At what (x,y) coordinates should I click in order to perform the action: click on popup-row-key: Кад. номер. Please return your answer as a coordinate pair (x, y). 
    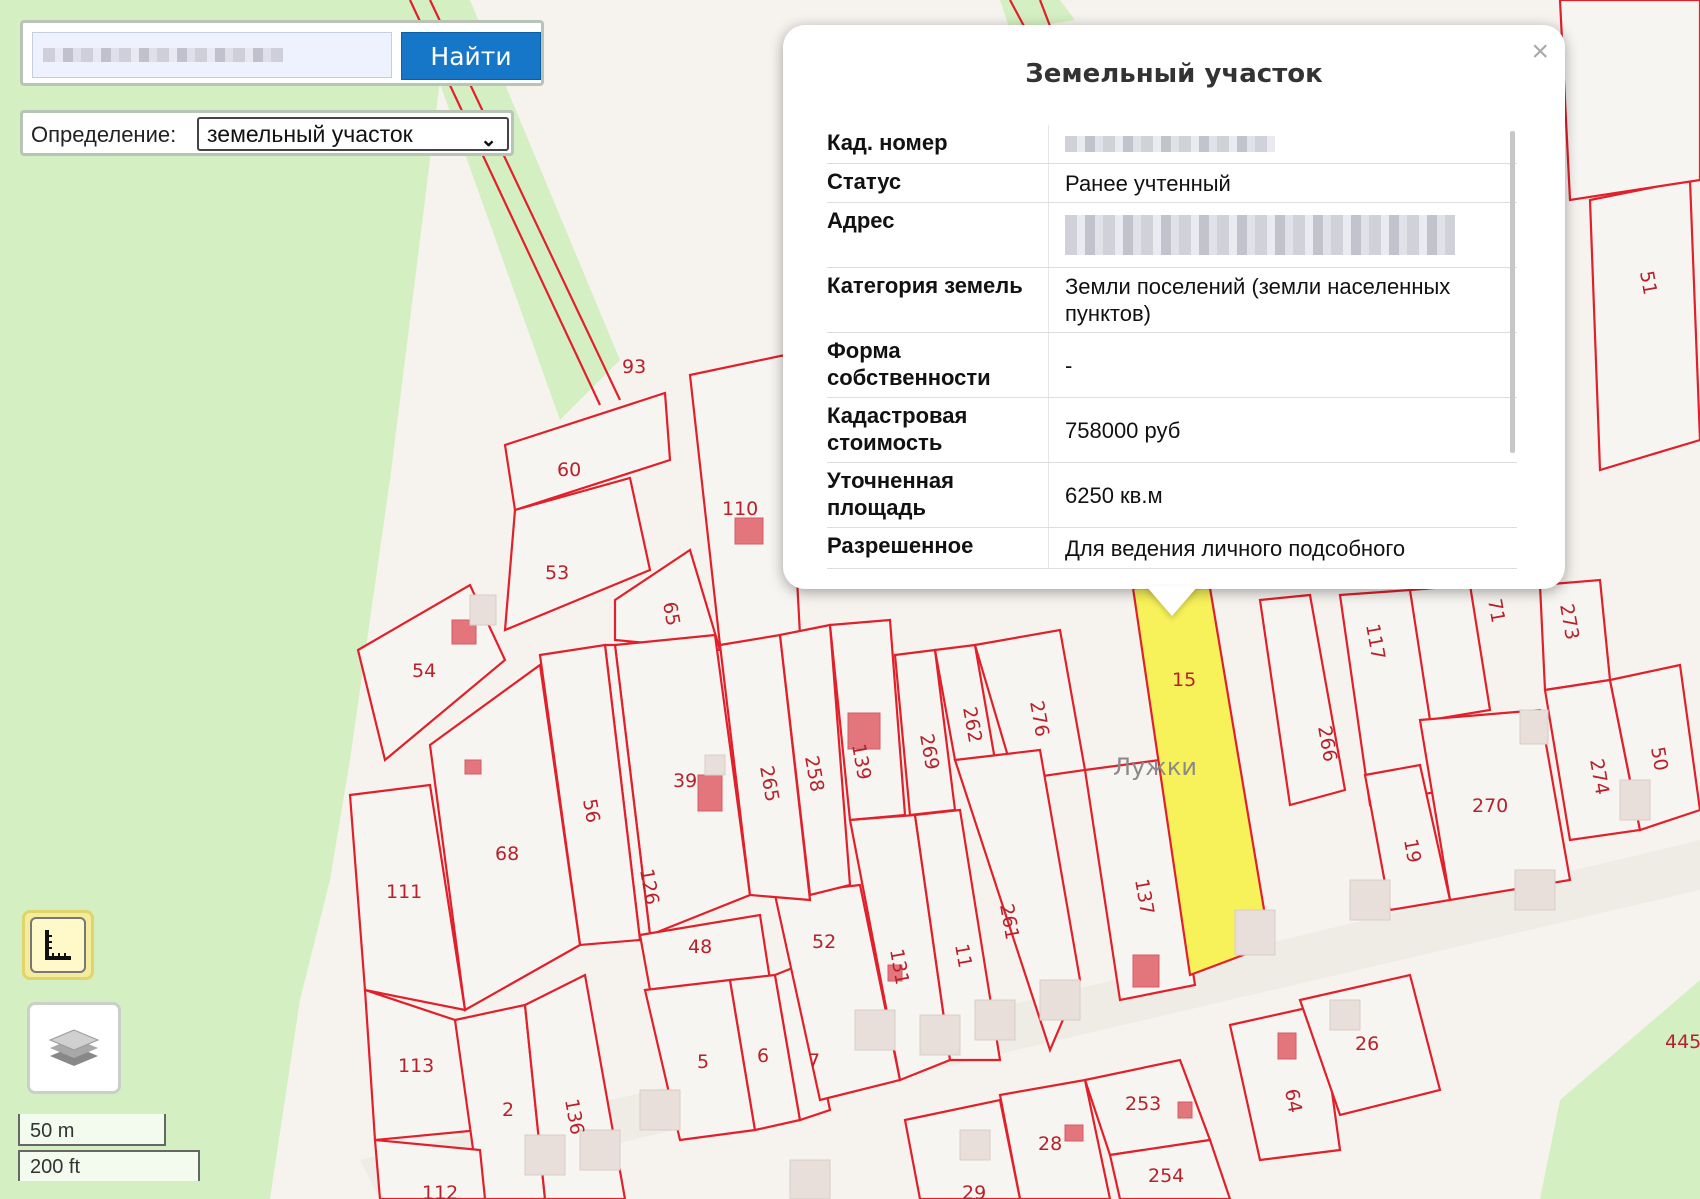
    Looking at the image, I should click on (938, 144).